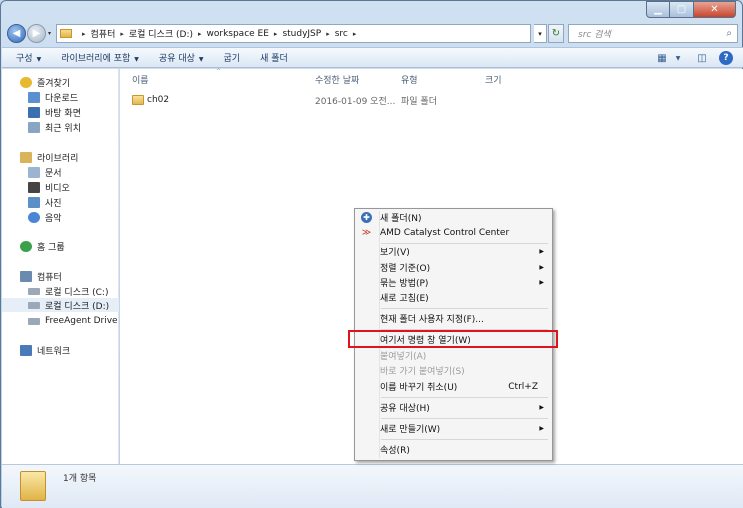 This screenshot has height=508, width=743. What do you see at coordinates (453, 355) in the screenshot?
I see `menu-item-paste: 붙여넣기(A)` at bounding box center [453, 355].